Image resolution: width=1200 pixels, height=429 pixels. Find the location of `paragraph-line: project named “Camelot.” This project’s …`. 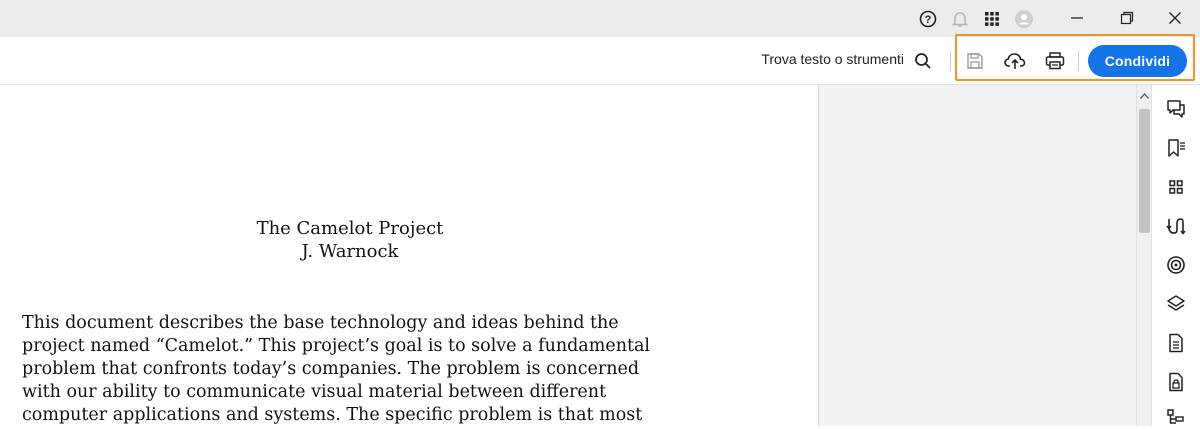

paragraph-line: project named “Camelot.” This project’s … is located at coordinates (336, 346).